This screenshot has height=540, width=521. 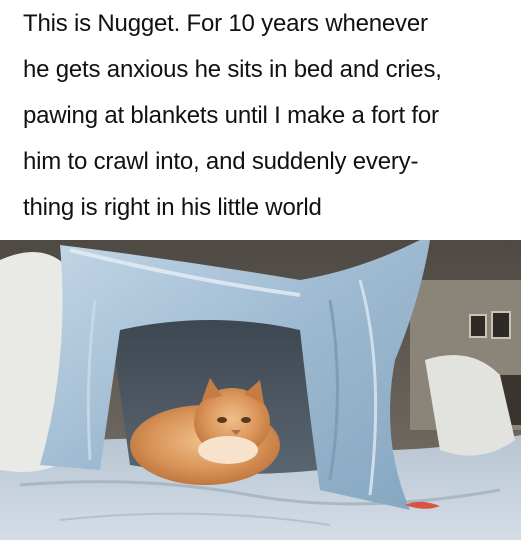 What do you see at coordinates (222, 420) in the screenshot?
I see `cat-eye-left` at bounding box center [222, 420].